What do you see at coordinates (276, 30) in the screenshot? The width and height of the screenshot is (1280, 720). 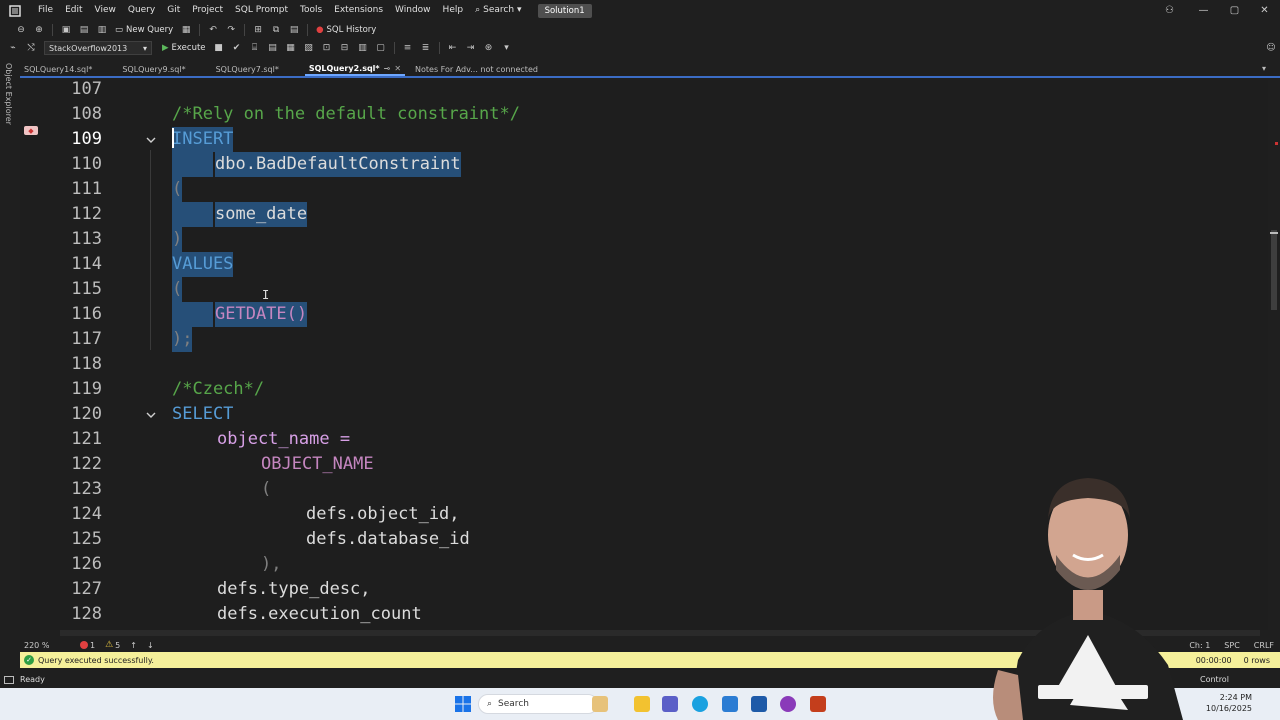 I see `copy-icon: ⧉` at bounding box center [276, 30].